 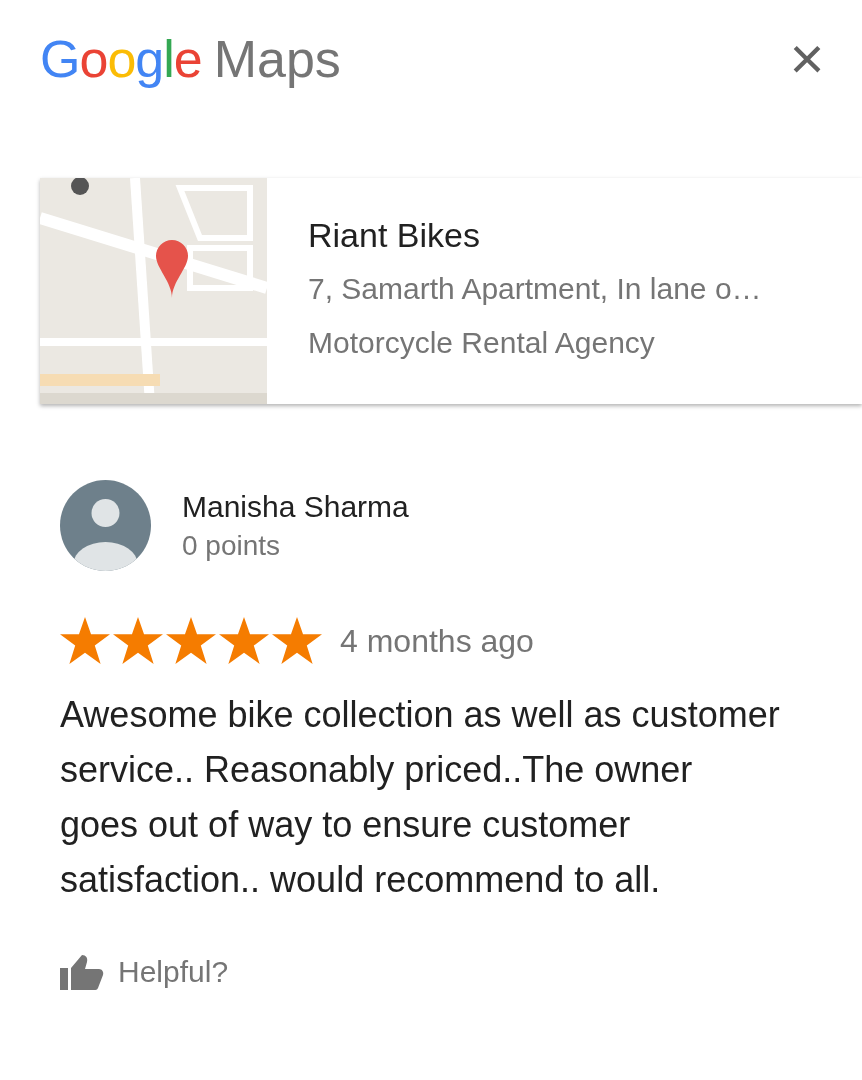 I want to click on place-category: Motorcycle Rental Agency, so click(x=482, y=343).